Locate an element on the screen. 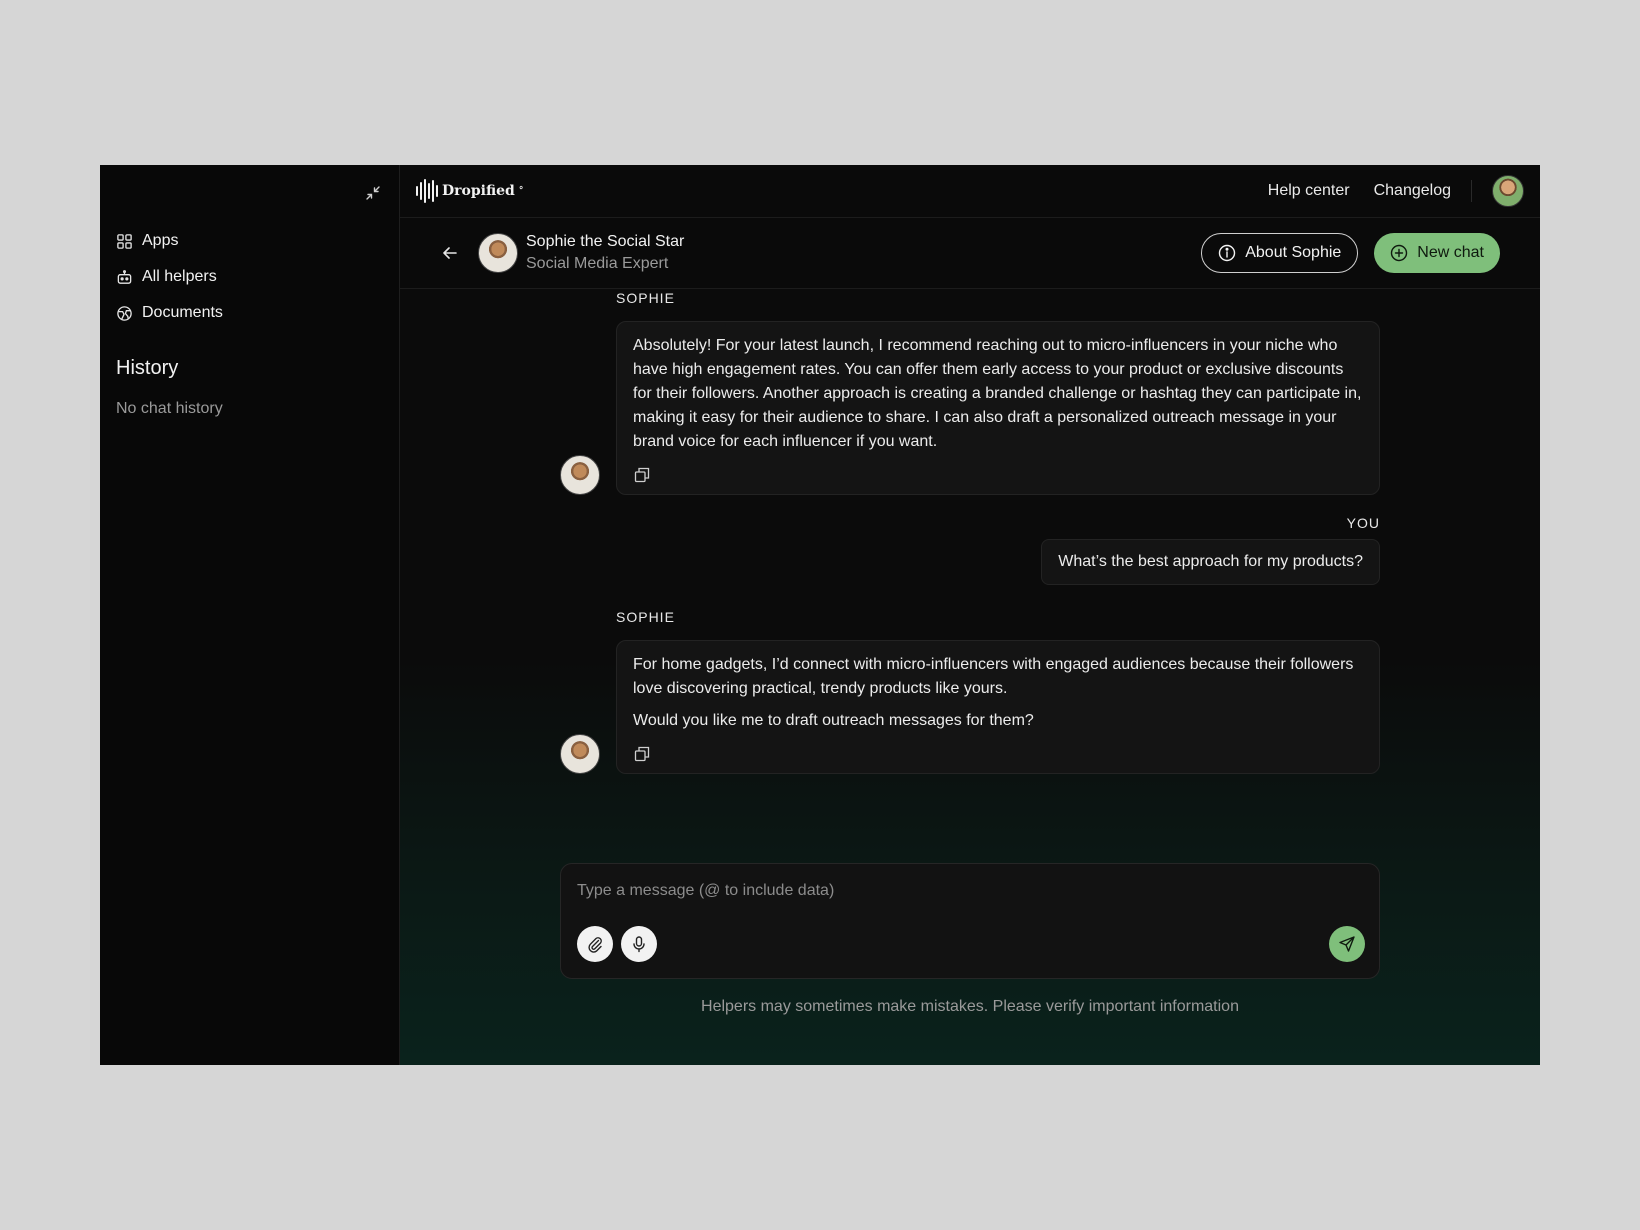 This screenshot has width=1640, height=1230. about-agent-button: About Sophie is located at coordinates (1280, 253).